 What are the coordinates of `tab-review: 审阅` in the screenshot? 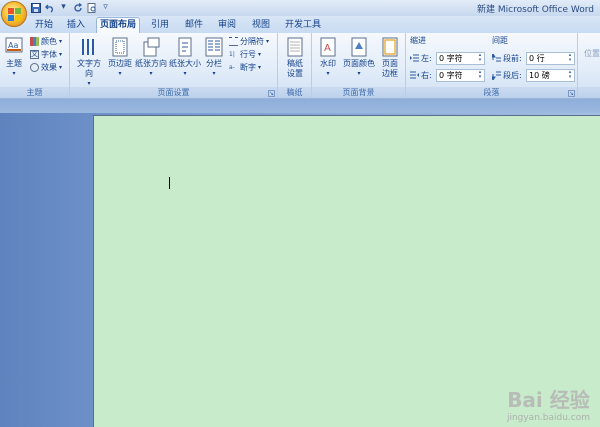 It's located at (227, 25).